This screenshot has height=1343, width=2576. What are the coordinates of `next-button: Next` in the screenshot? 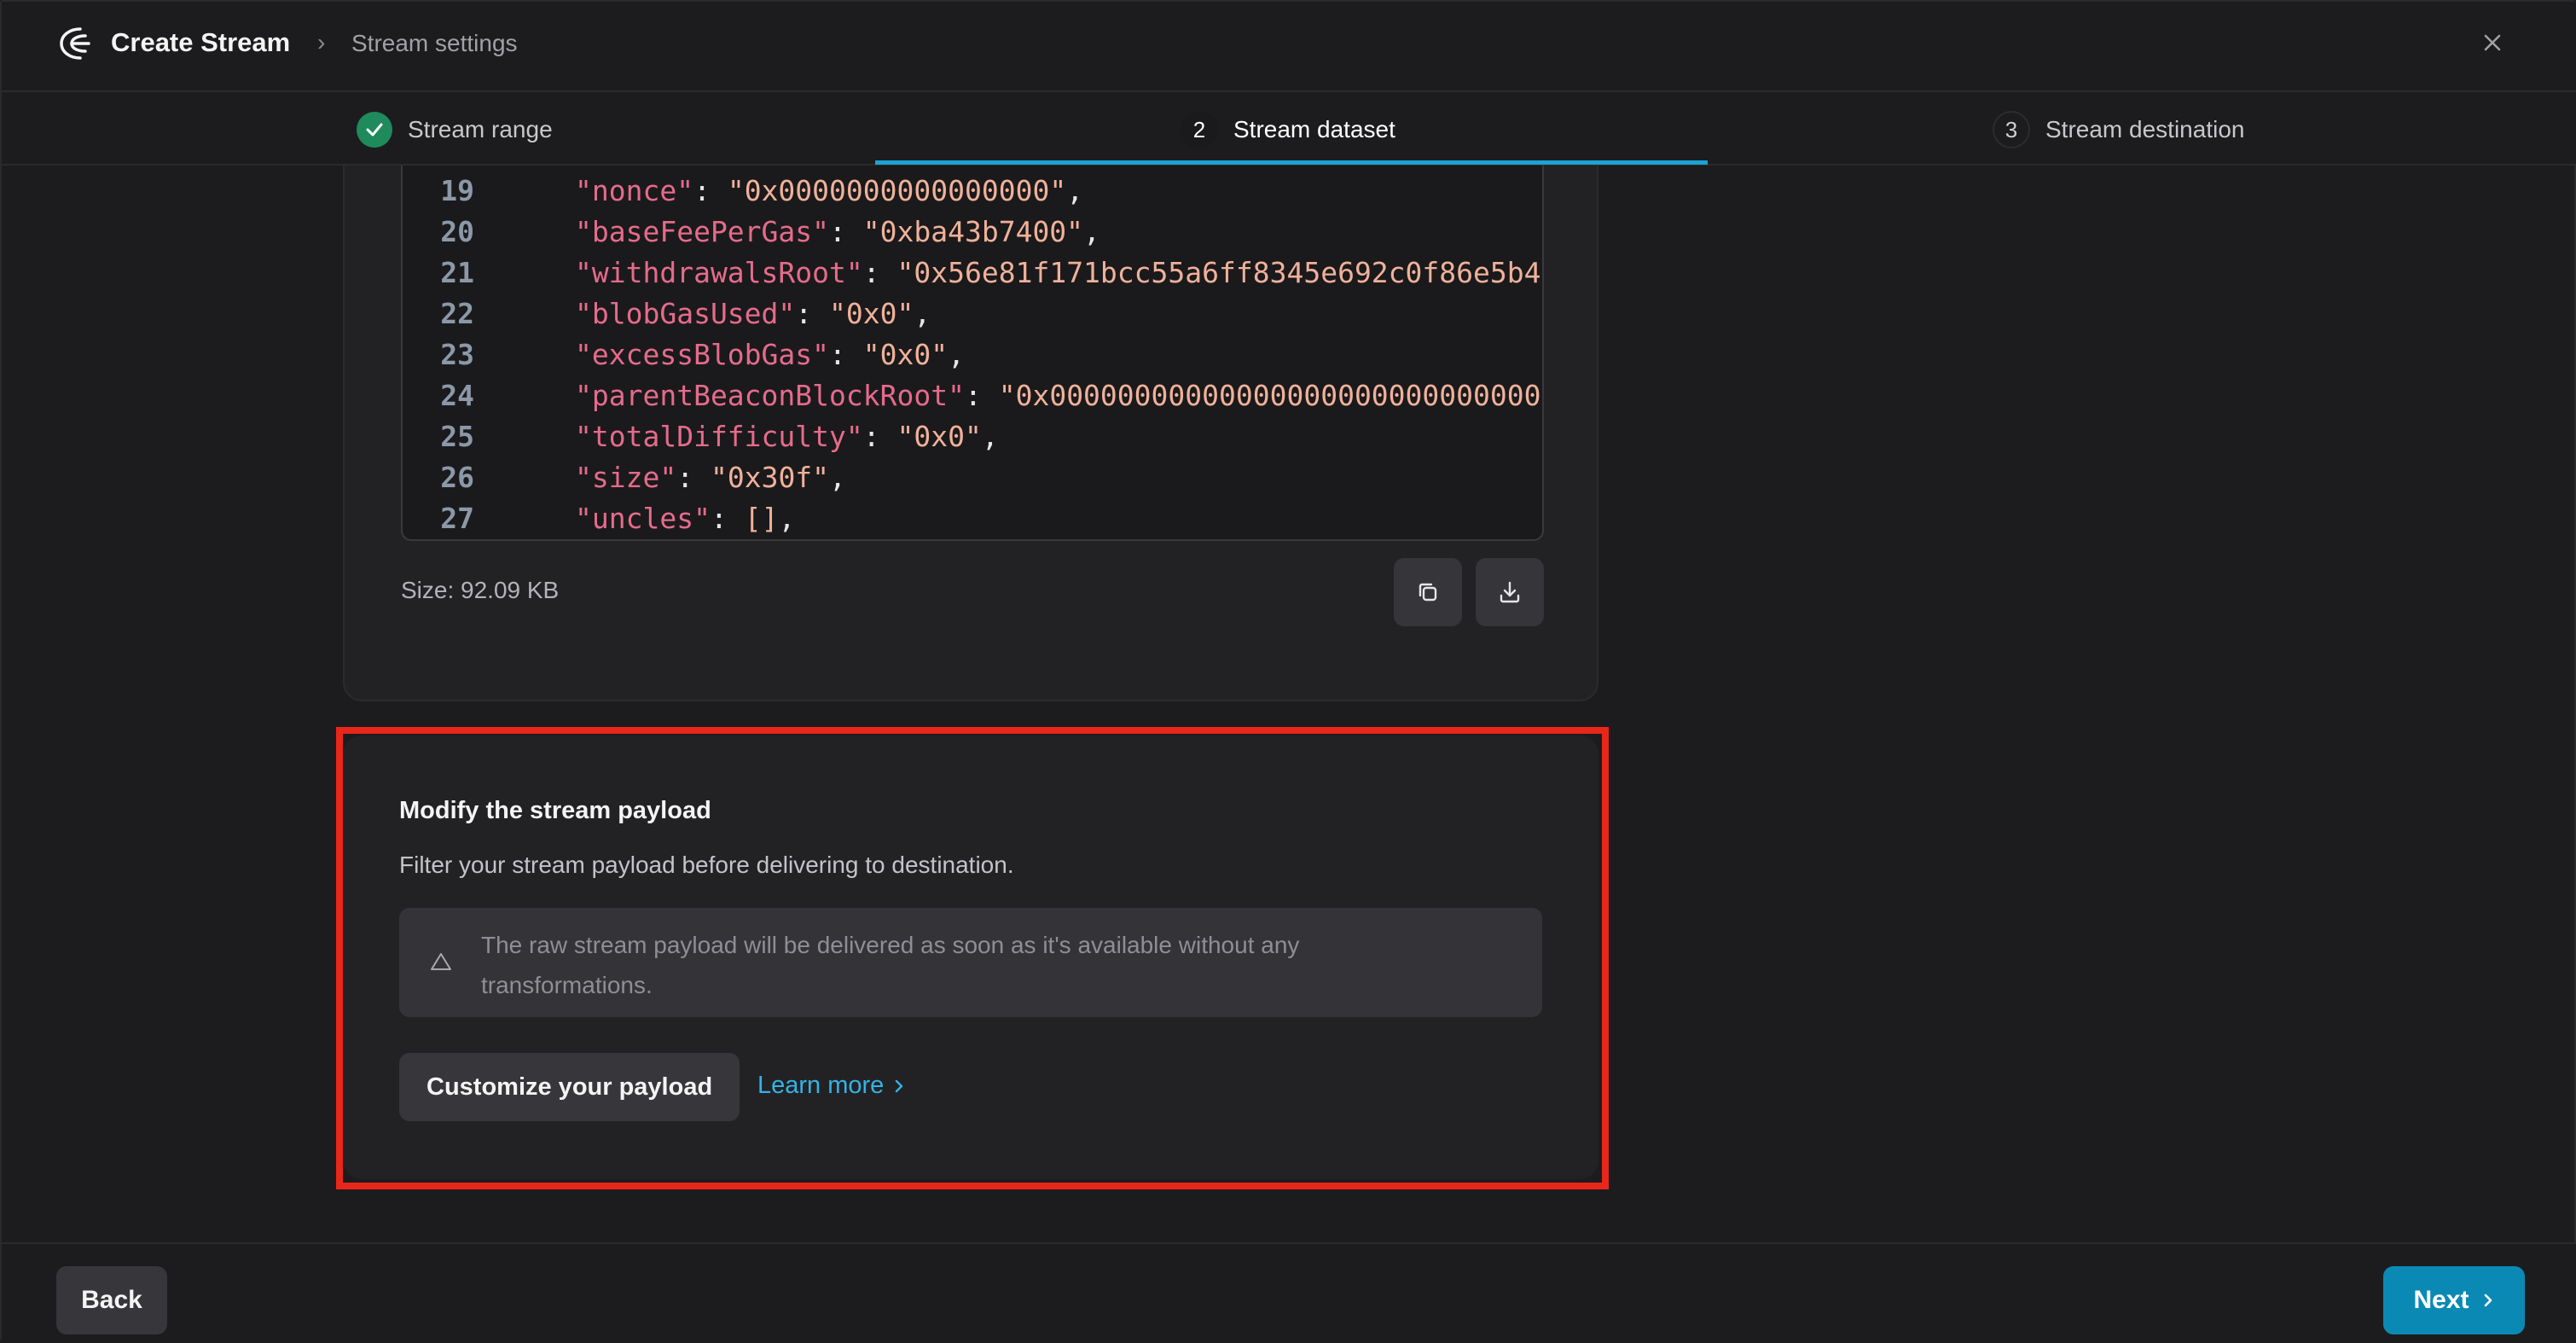 It's located at (2454, 1300).